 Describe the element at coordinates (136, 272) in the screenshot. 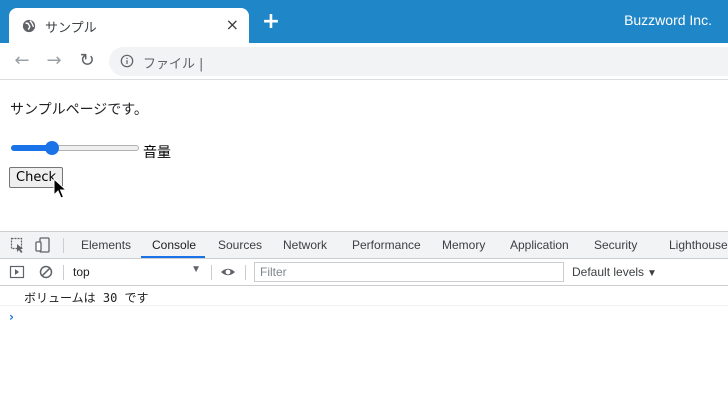

I see `context-selector: top ▼` at that location.